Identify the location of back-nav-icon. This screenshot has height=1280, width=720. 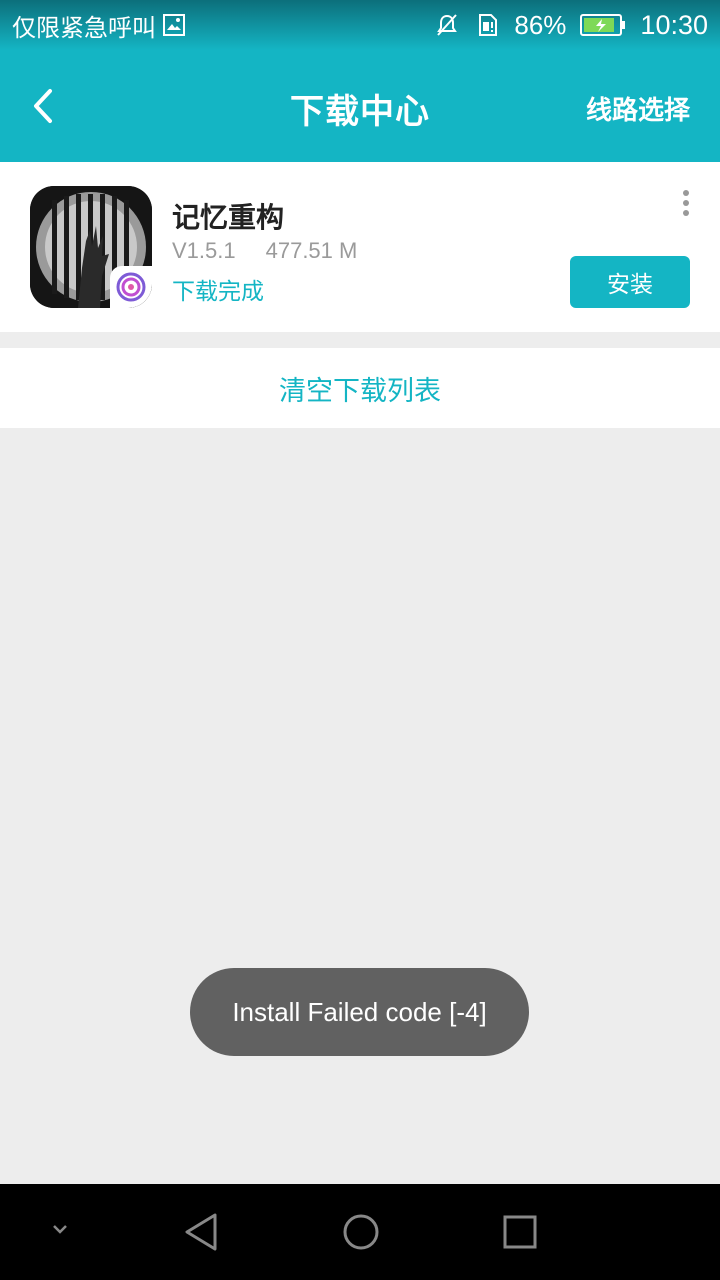
(202, 1232).